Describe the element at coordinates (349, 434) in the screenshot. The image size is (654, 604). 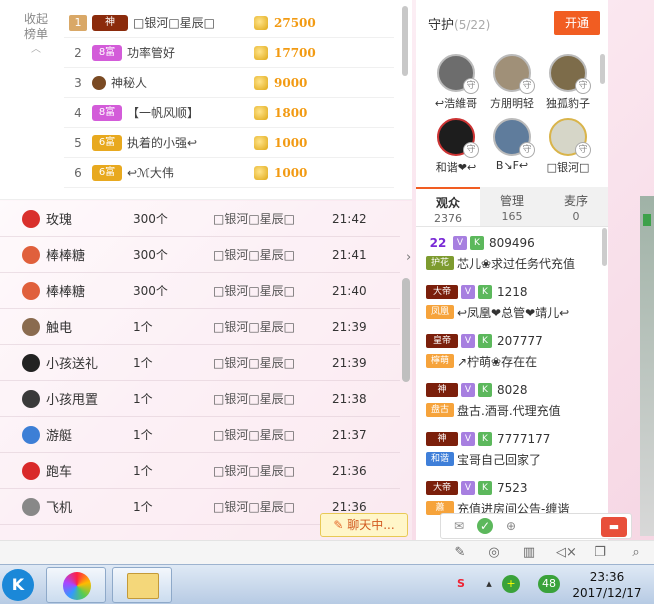
I see `gift-time: 21:37` at that location.